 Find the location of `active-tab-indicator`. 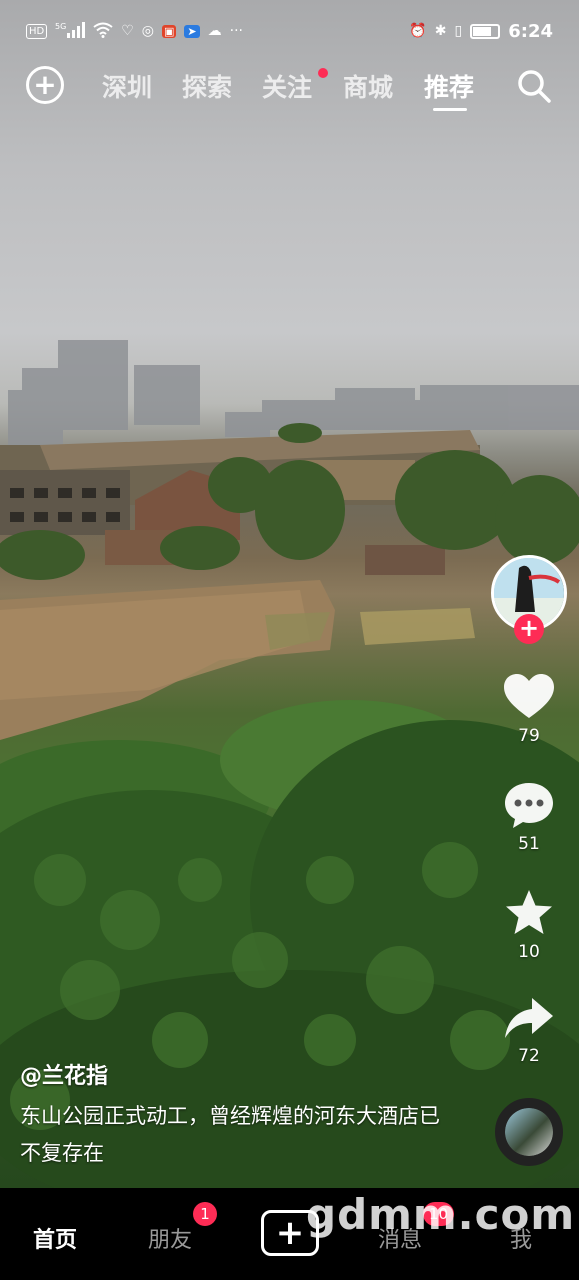

active-tab-indicator is located at coordinates (450, 109).